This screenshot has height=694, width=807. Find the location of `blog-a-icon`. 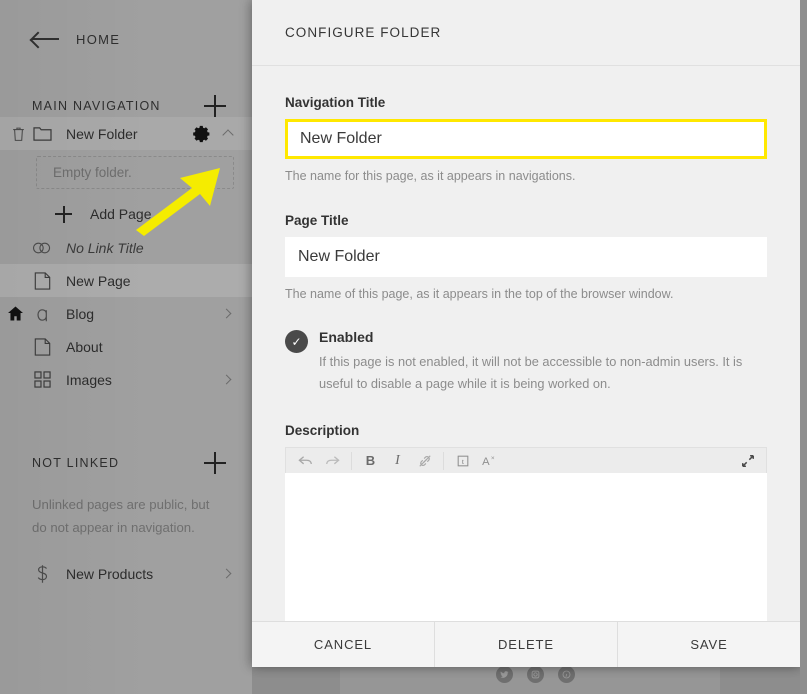

blog-a-icon is located at coordinates (42, 314).